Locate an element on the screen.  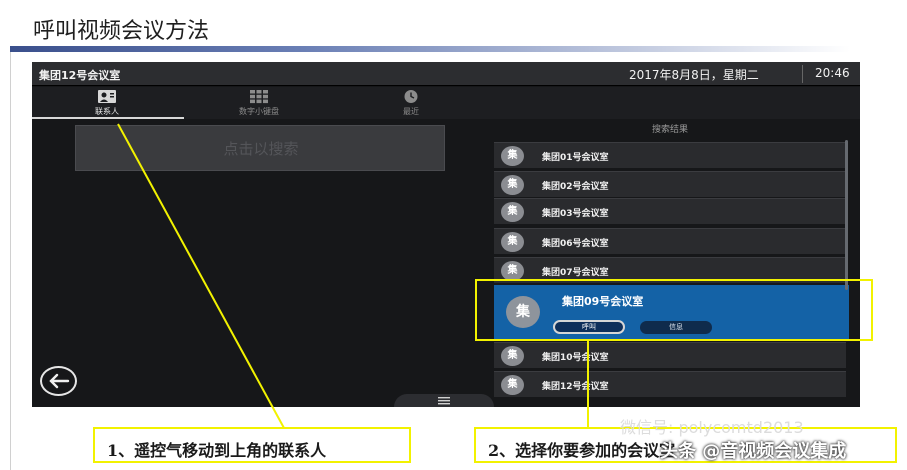
tab-bar: 联系人 数字小键盘 最近 is located at coordinates (446, 103).